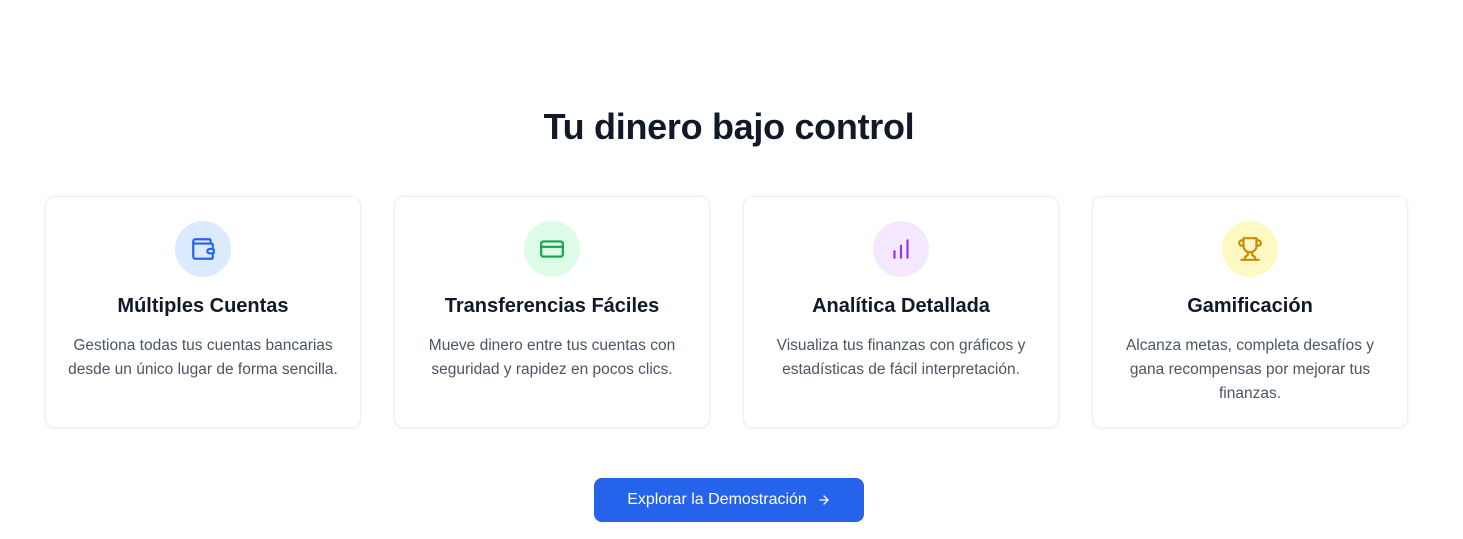 The image size is (1463, 539). Describe the element at coordinates (717, 499) in the screenshot. I see `explore-demo-label: Explorar la Demostración` at that location.